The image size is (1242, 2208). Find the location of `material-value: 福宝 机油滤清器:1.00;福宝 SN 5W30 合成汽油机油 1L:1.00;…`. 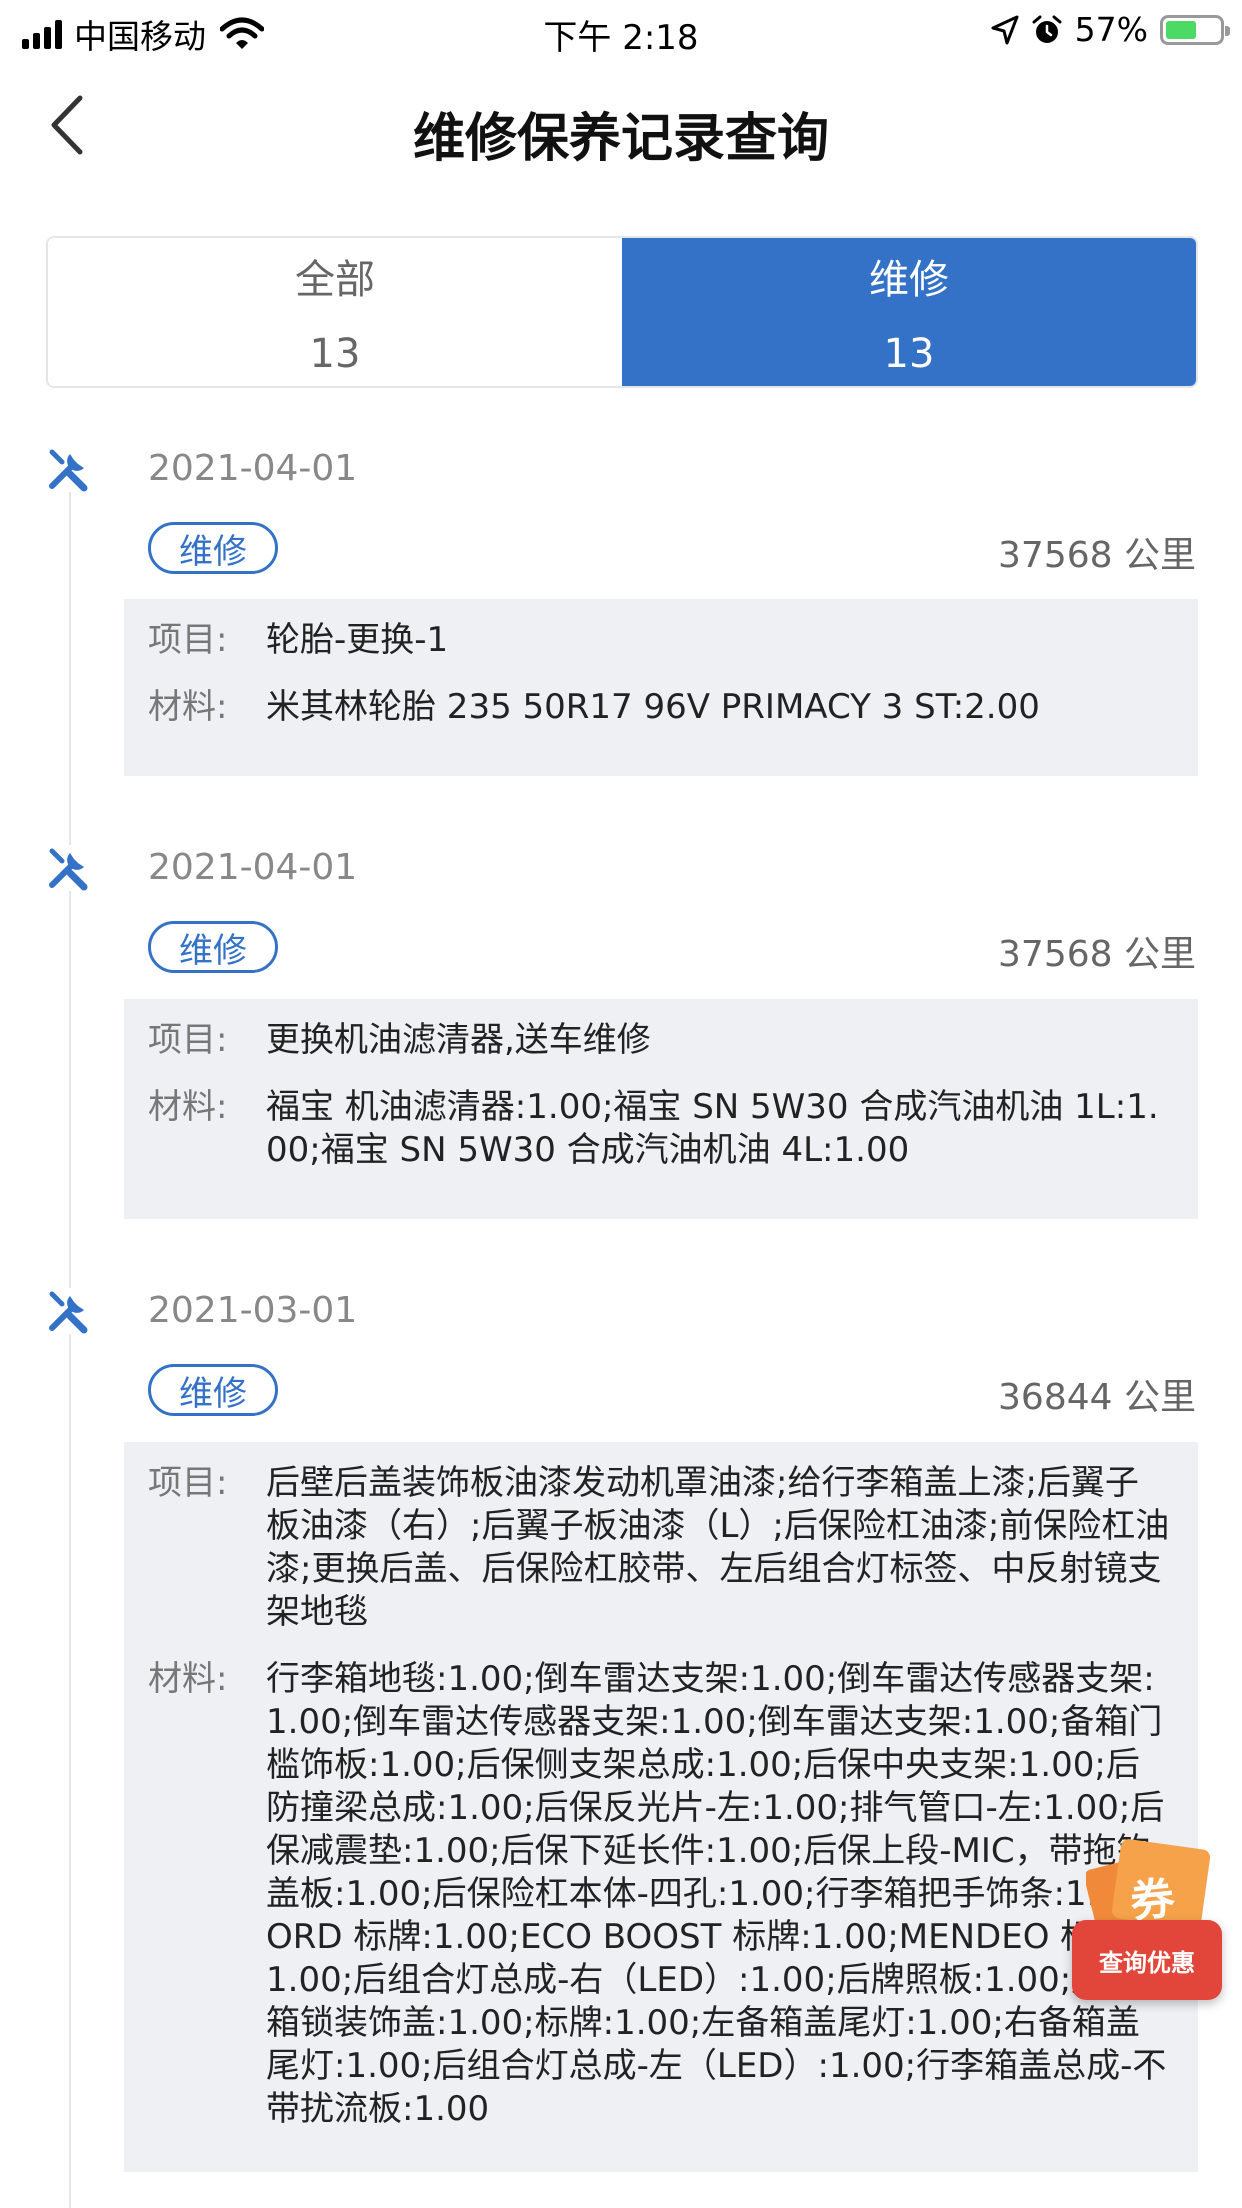

material-value: 福宝 机油滤清器:1.00;福宝 SN 5W30 合成汽油机油 1L:1.00;… is located at coordinates (712, 1128).